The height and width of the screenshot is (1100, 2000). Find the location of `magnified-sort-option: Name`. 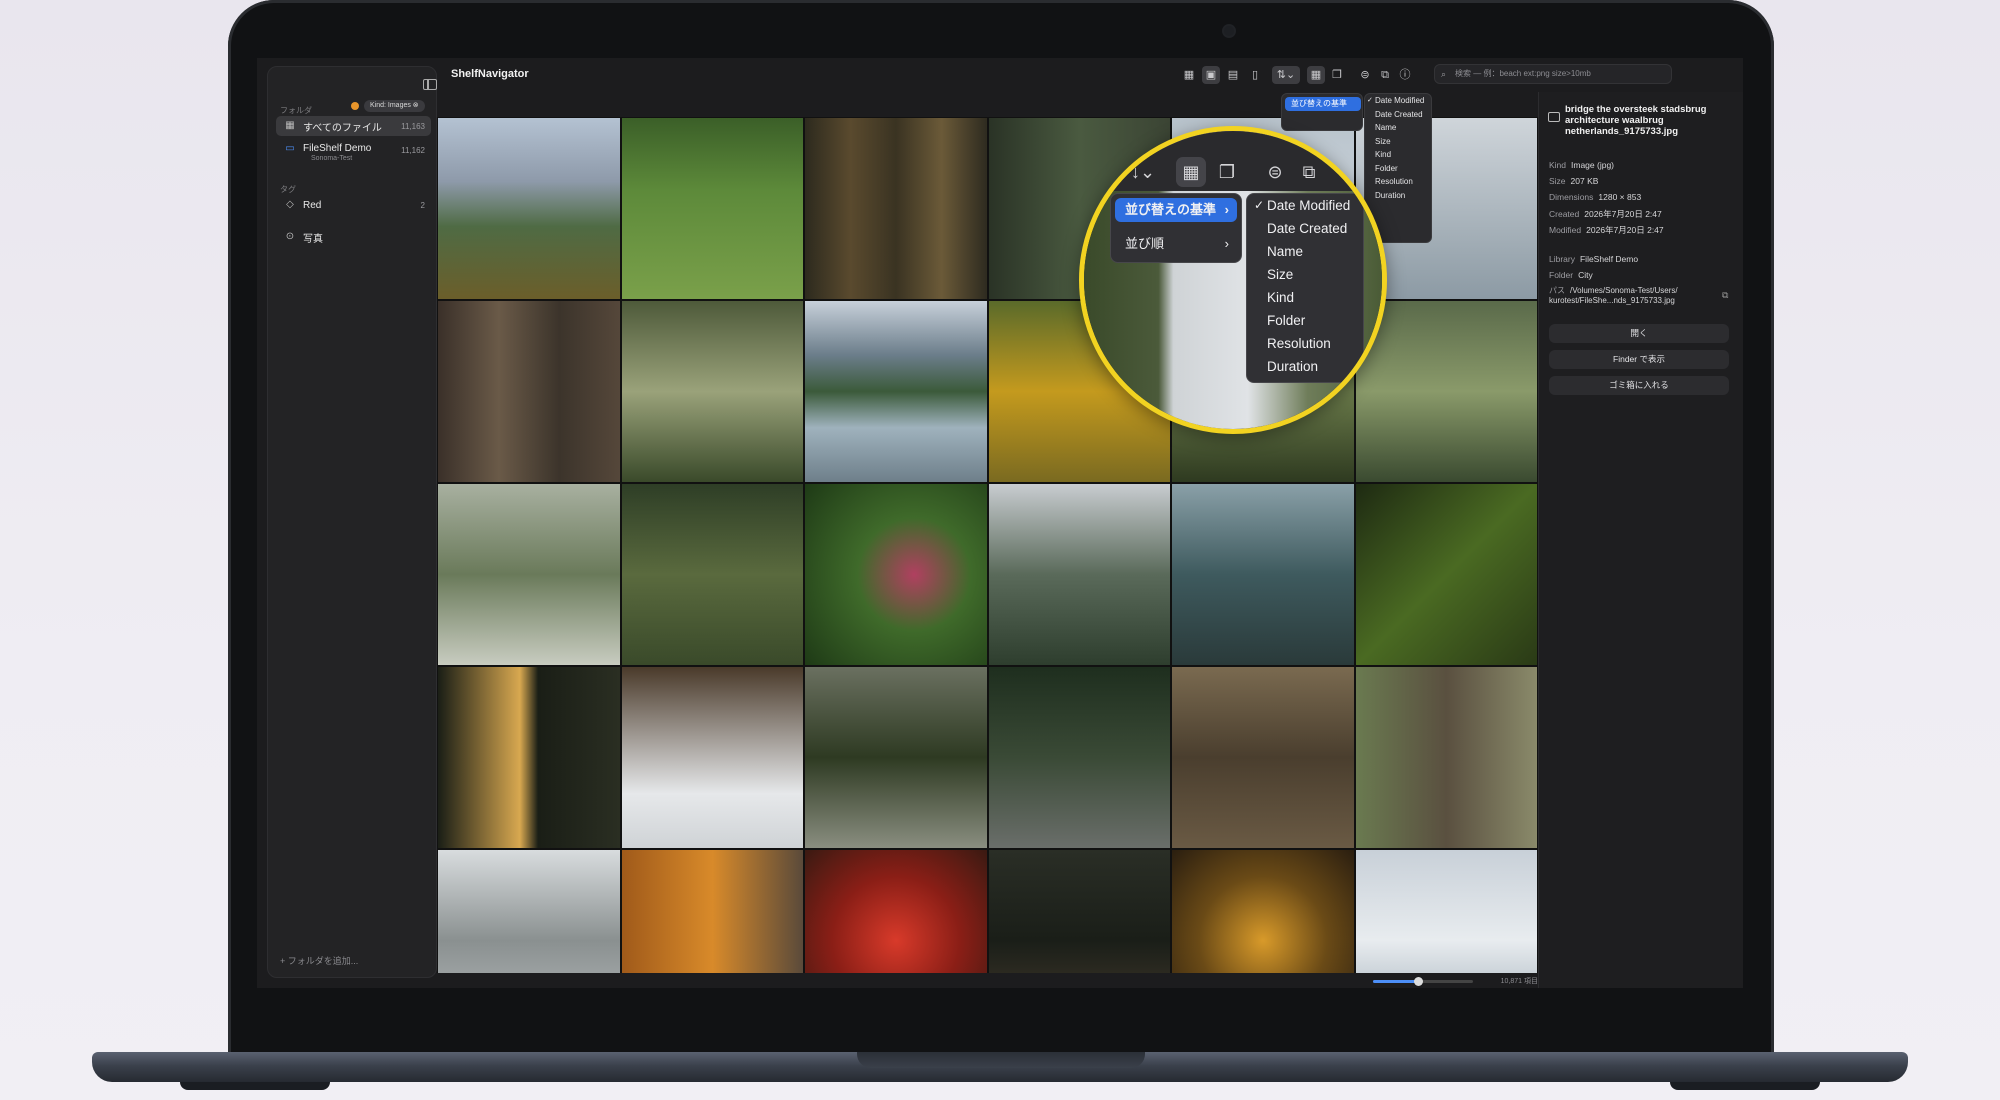

magnified-sort-option: Name is located at coordinates (1305, 251).